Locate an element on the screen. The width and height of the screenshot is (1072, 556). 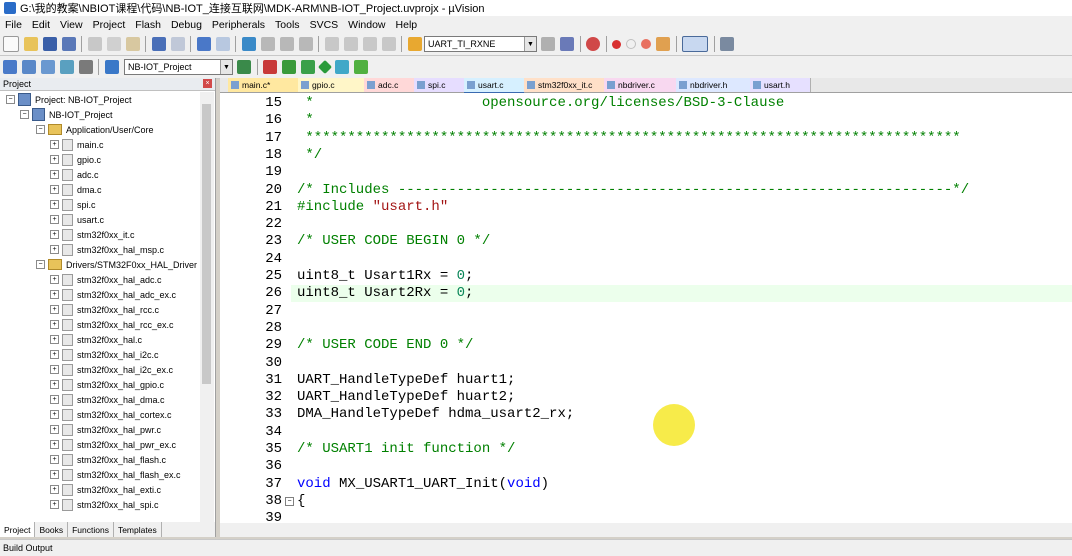
find-in-files-icon is located at coordinates (414, 44).